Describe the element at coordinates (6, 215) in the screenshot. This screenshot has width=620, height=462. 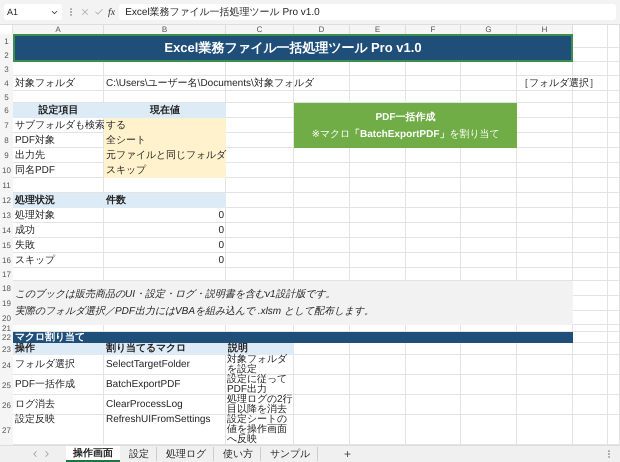
I see `row-header: 13` at that location.